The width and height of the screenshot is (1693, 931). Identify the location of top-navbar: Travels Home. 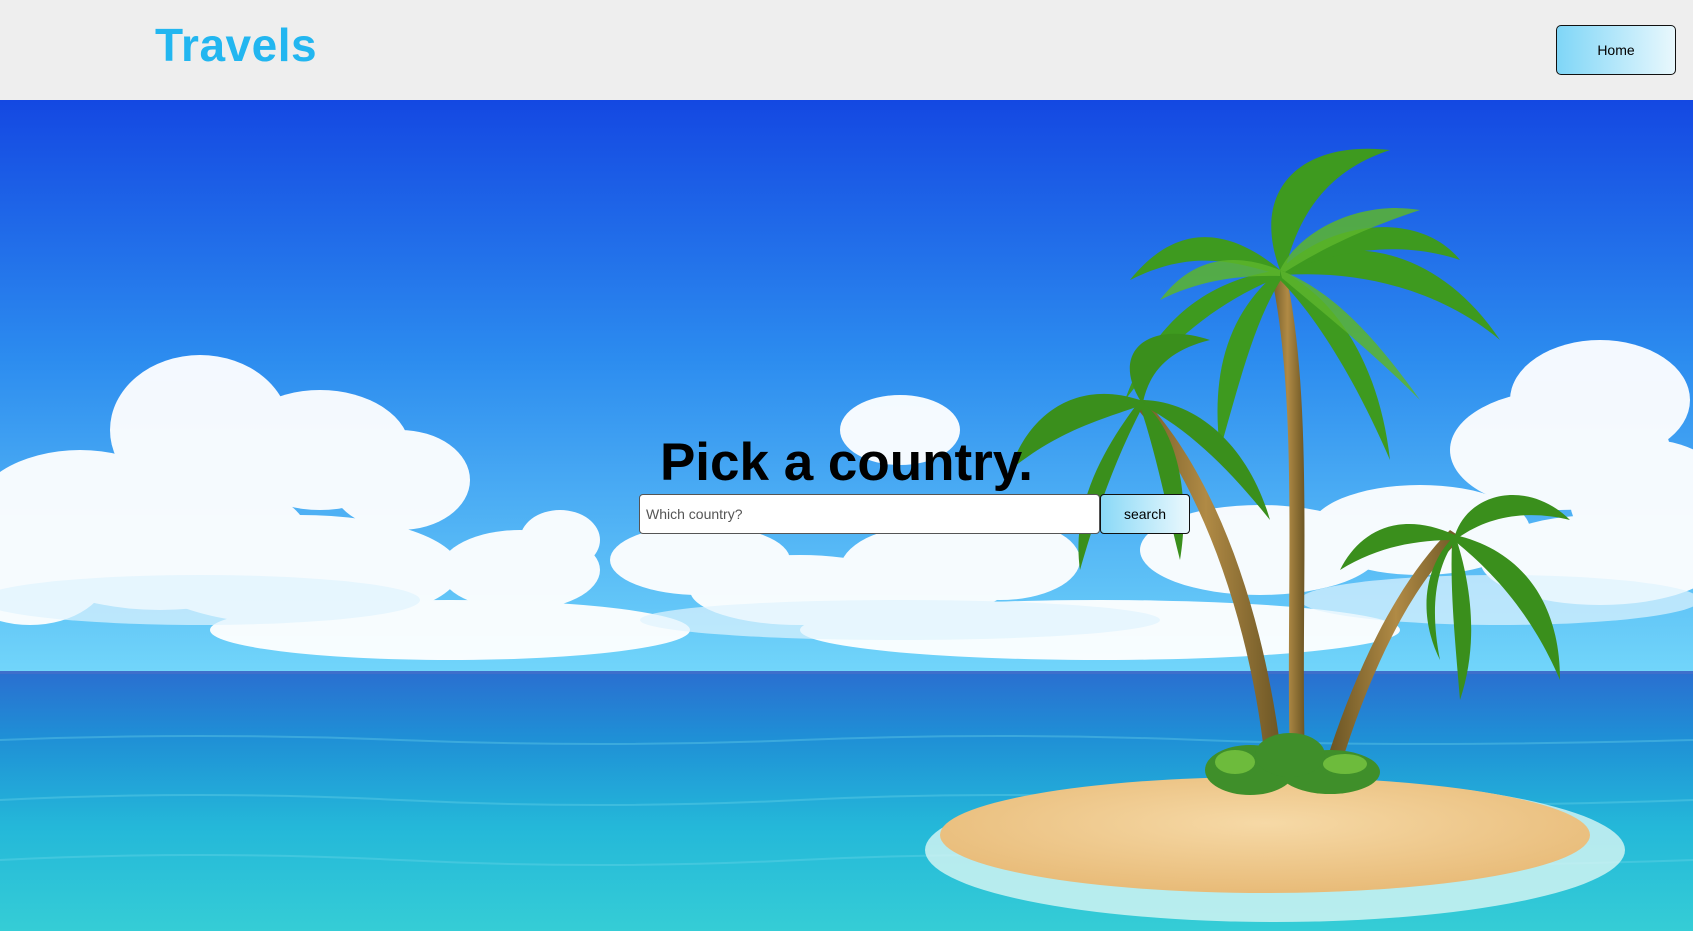
(846, 50).